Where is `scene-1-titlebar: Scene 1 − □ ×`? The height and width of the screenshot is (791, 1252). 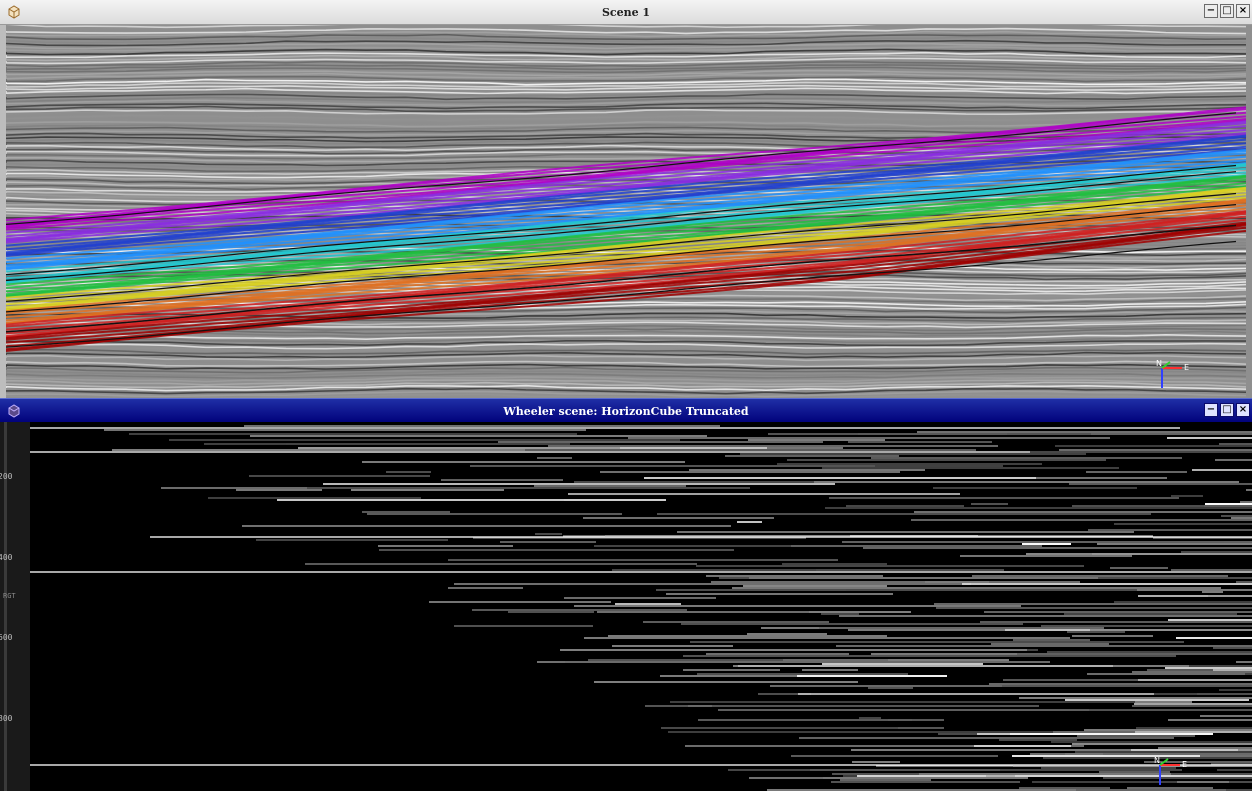 scene-1-titlebar: Scene 1 − □ × is located at coordinates (626, 12).